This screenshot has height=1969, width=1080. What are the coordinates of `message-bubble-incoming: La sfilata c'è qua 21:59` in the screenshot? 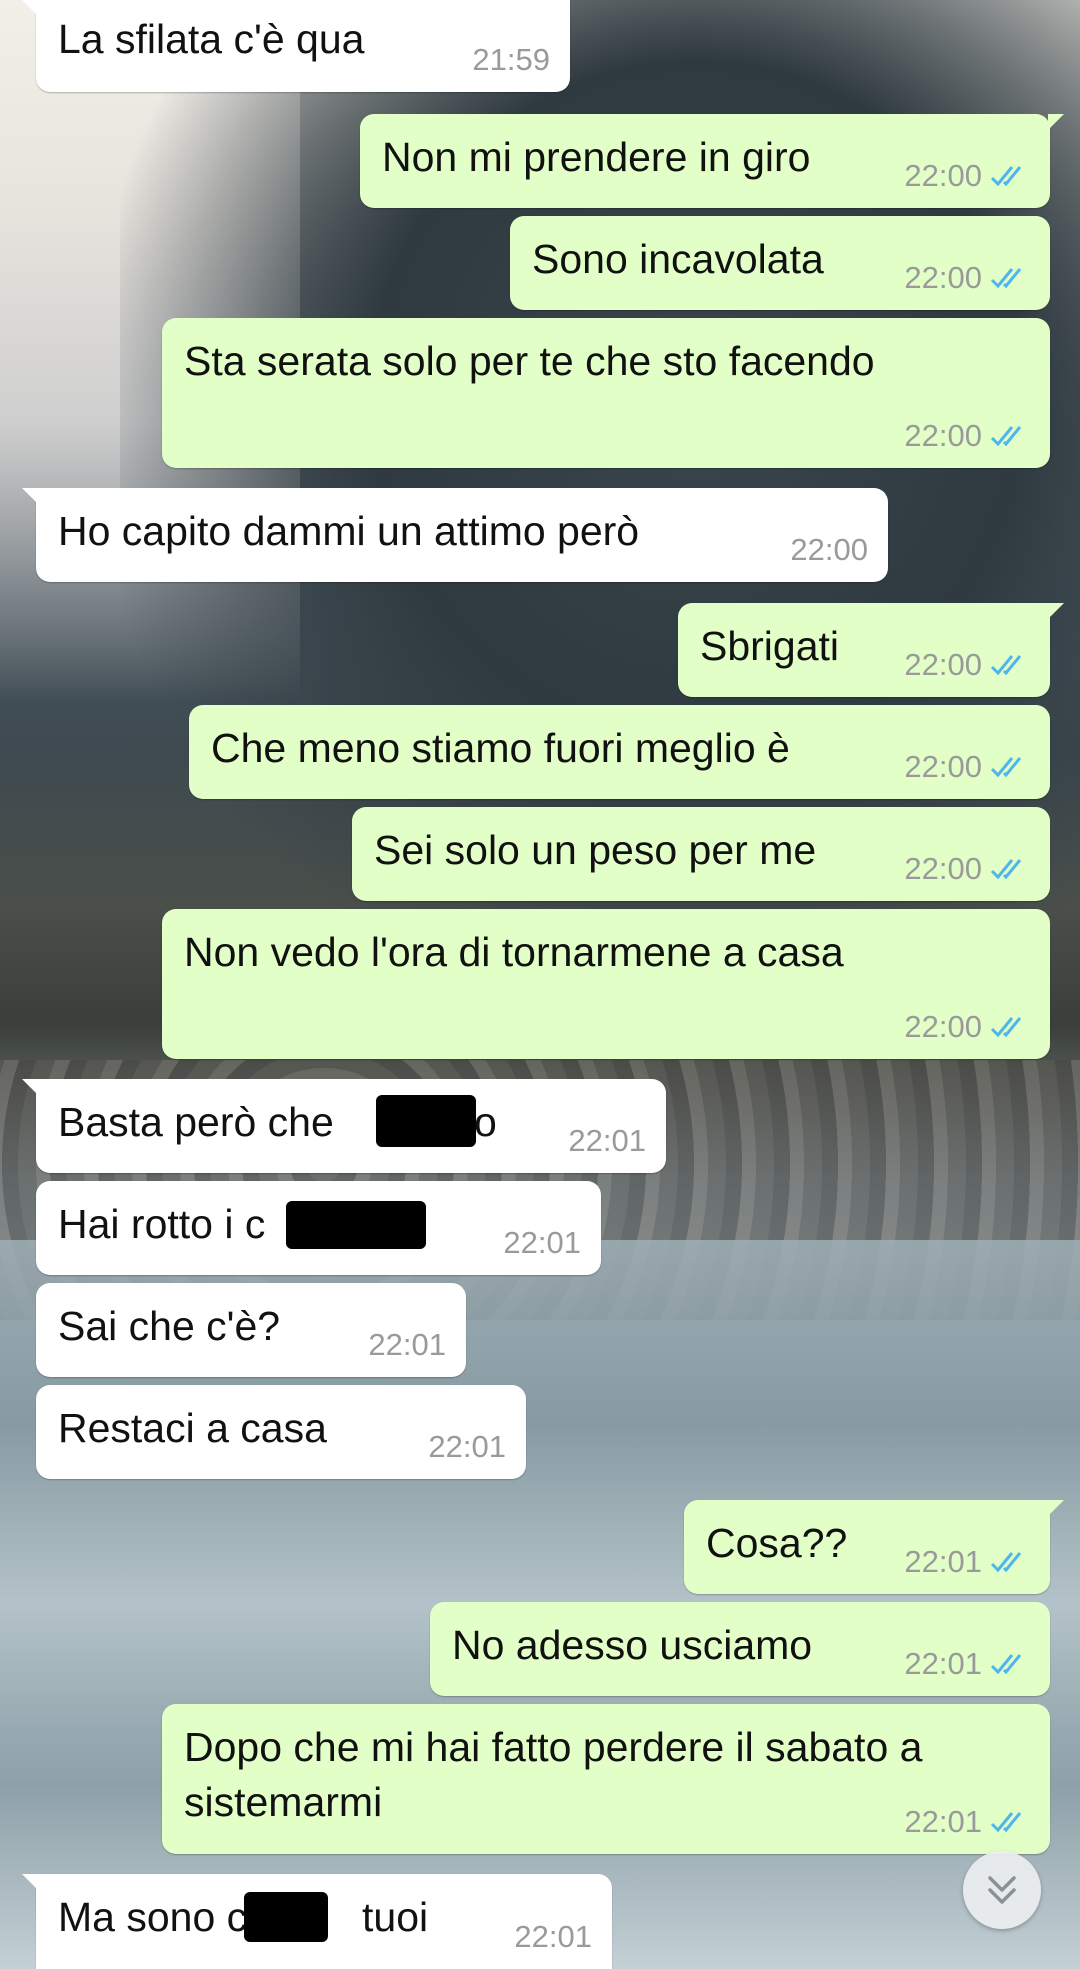 It's located at (296, 46).